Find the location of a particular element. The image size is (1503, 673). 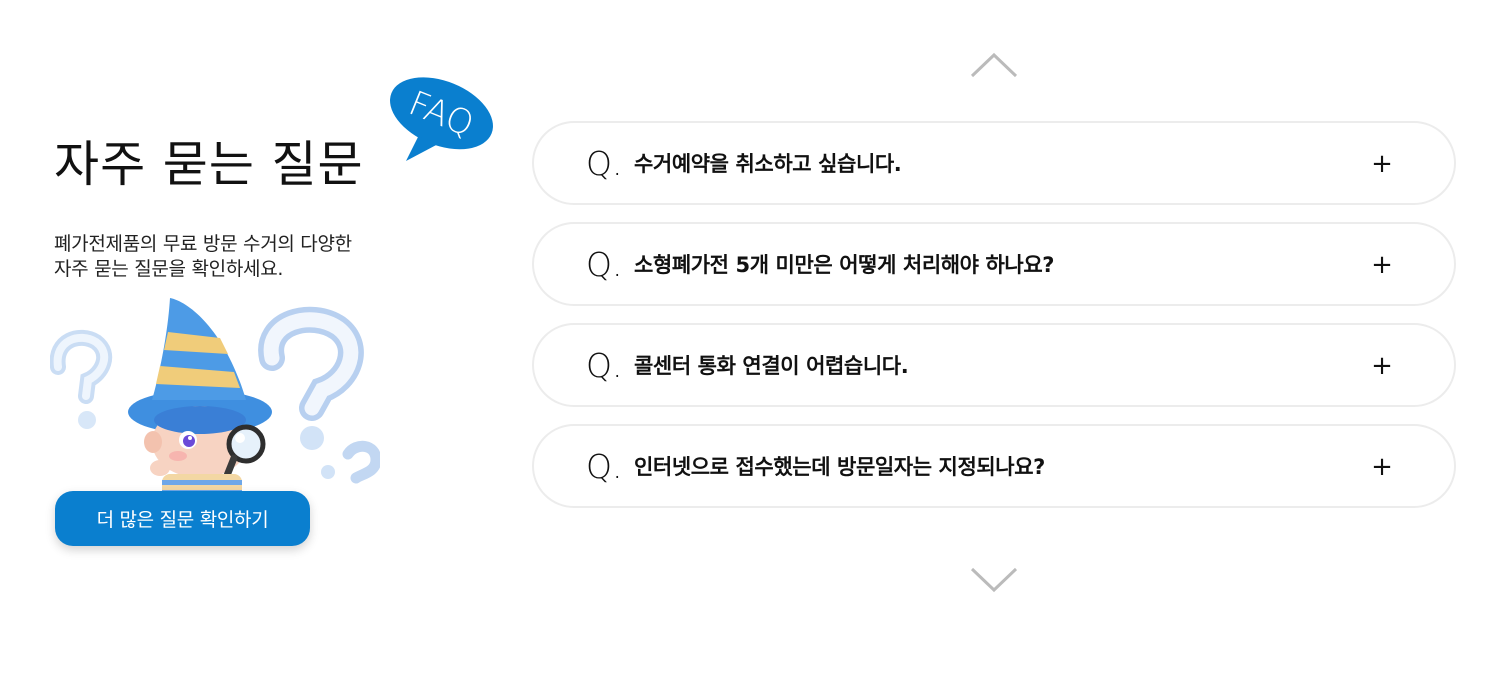

previous-button is located at coordinates (994, 65).